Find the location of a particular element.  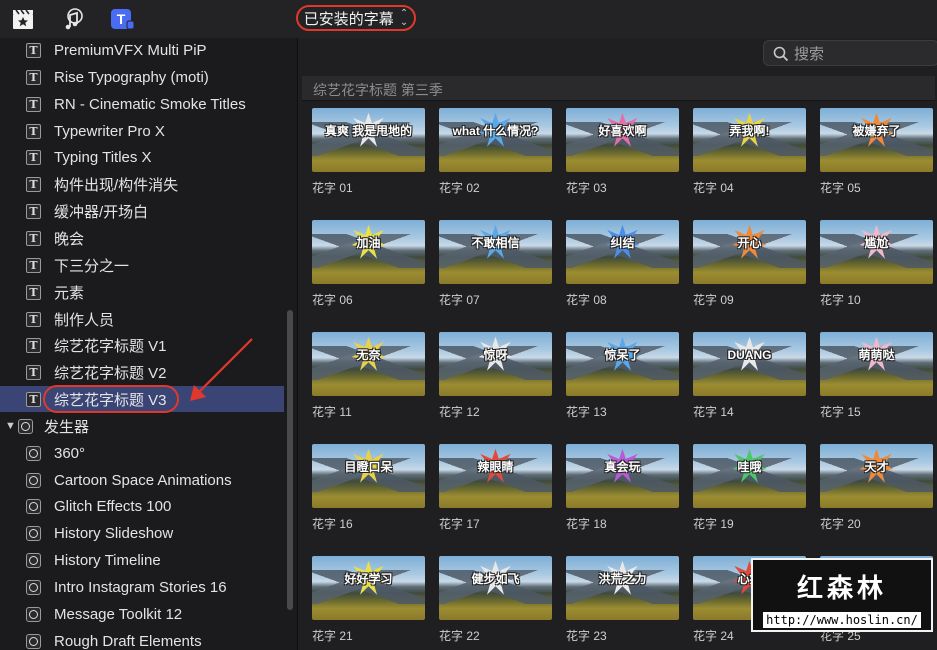

selection-annotation-ring is located at coordinates (111, 399).